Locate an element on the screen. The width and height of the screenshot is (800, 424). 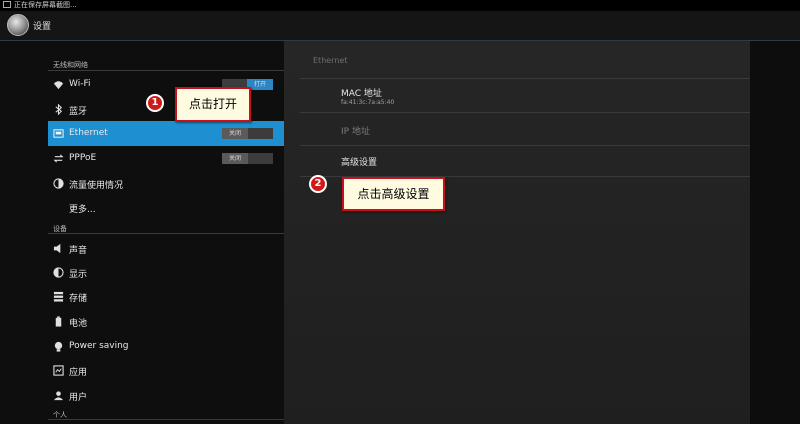
user-icon is located at coordinates (58, 396).